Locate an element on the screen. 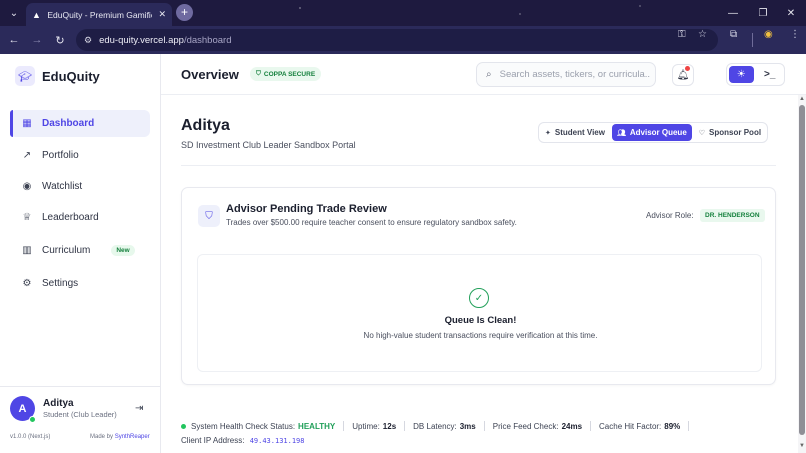 The height and width of the screenshot is (453, 806). advisor-role-badge: DR. HENDERSON is located at coordinates (732, 215).